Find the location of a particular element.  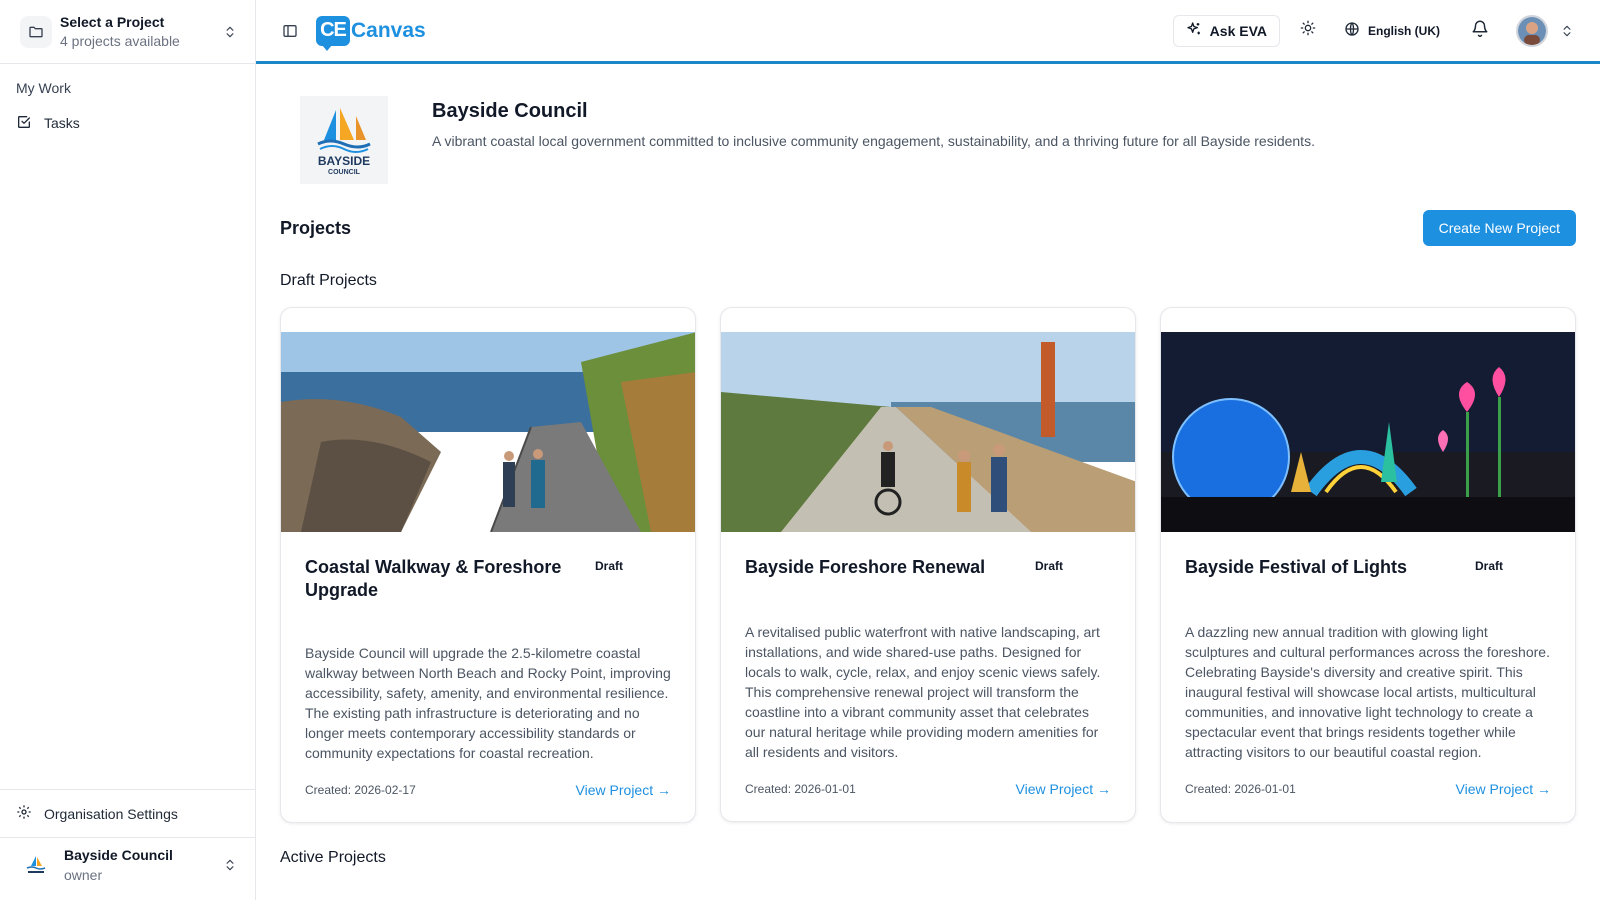

active-projects-heading: Active Projects is located at coordinates (333, 857).